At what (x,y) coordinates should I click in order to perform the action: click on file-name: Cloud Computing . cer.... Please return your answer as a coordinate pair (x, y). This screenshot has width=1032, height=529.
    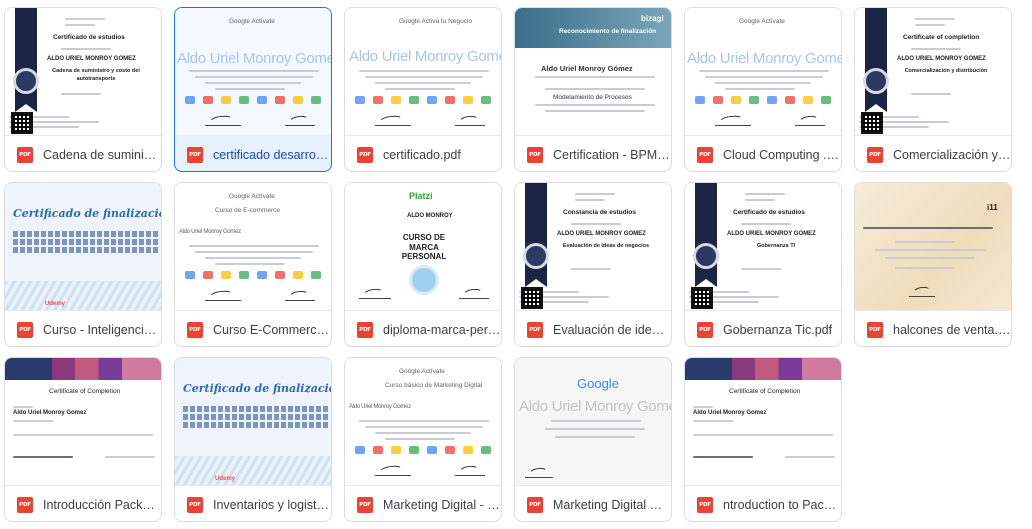
    Looking at the image, I should click on (782, 155).